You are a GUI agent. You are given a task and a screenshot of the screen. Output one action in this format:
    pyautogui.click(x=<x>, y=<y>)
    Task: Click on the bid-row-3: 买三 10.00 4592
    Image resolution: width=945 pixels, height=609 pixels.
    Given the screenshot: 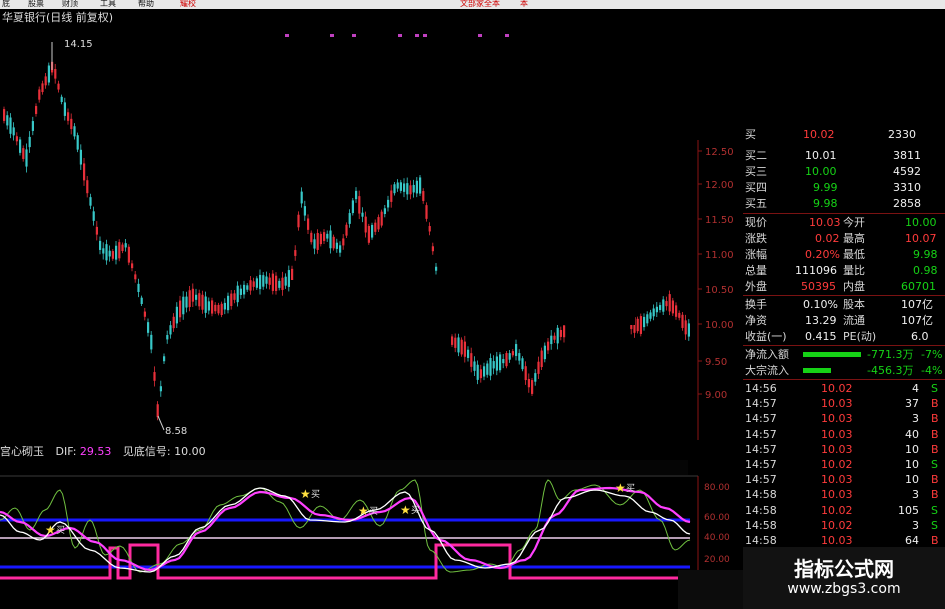 What is the action you would take?
    pyautogui.click(x=844, y=171)
    